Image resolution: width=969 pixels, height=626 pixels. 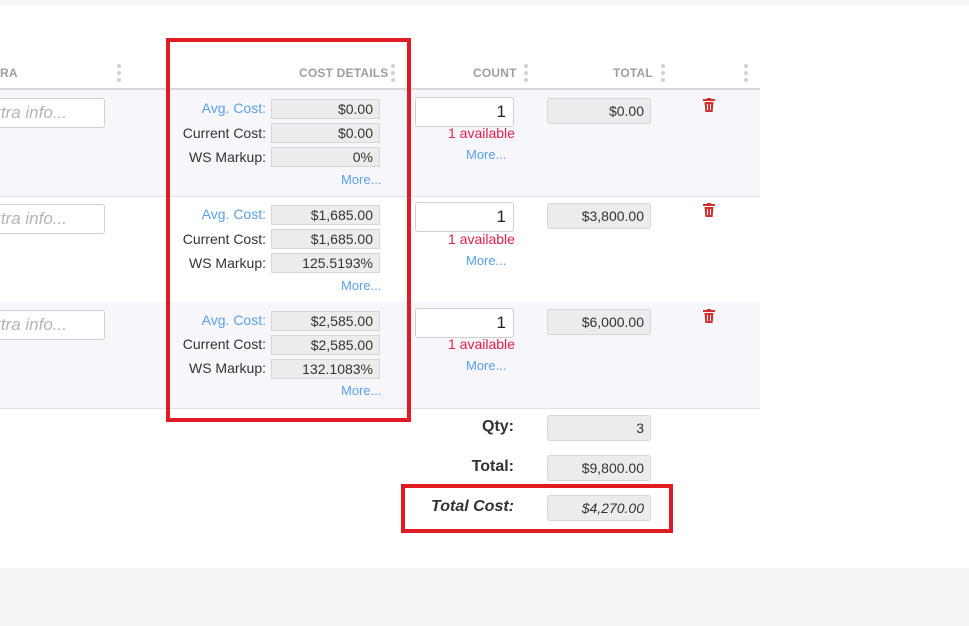 What do you see at coordinates (599, 508) in the screenshot?
I see `total-cost-value: $4,270.00` at bounding box center [599, 508].